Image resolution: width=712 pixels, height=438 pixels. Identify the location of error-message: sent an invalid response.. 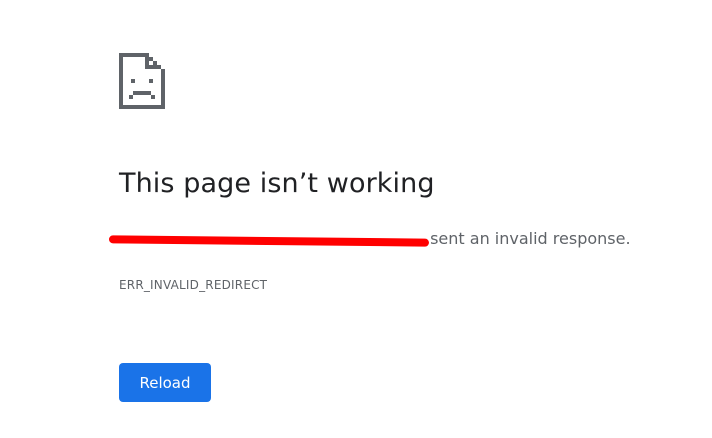
(369, 238).